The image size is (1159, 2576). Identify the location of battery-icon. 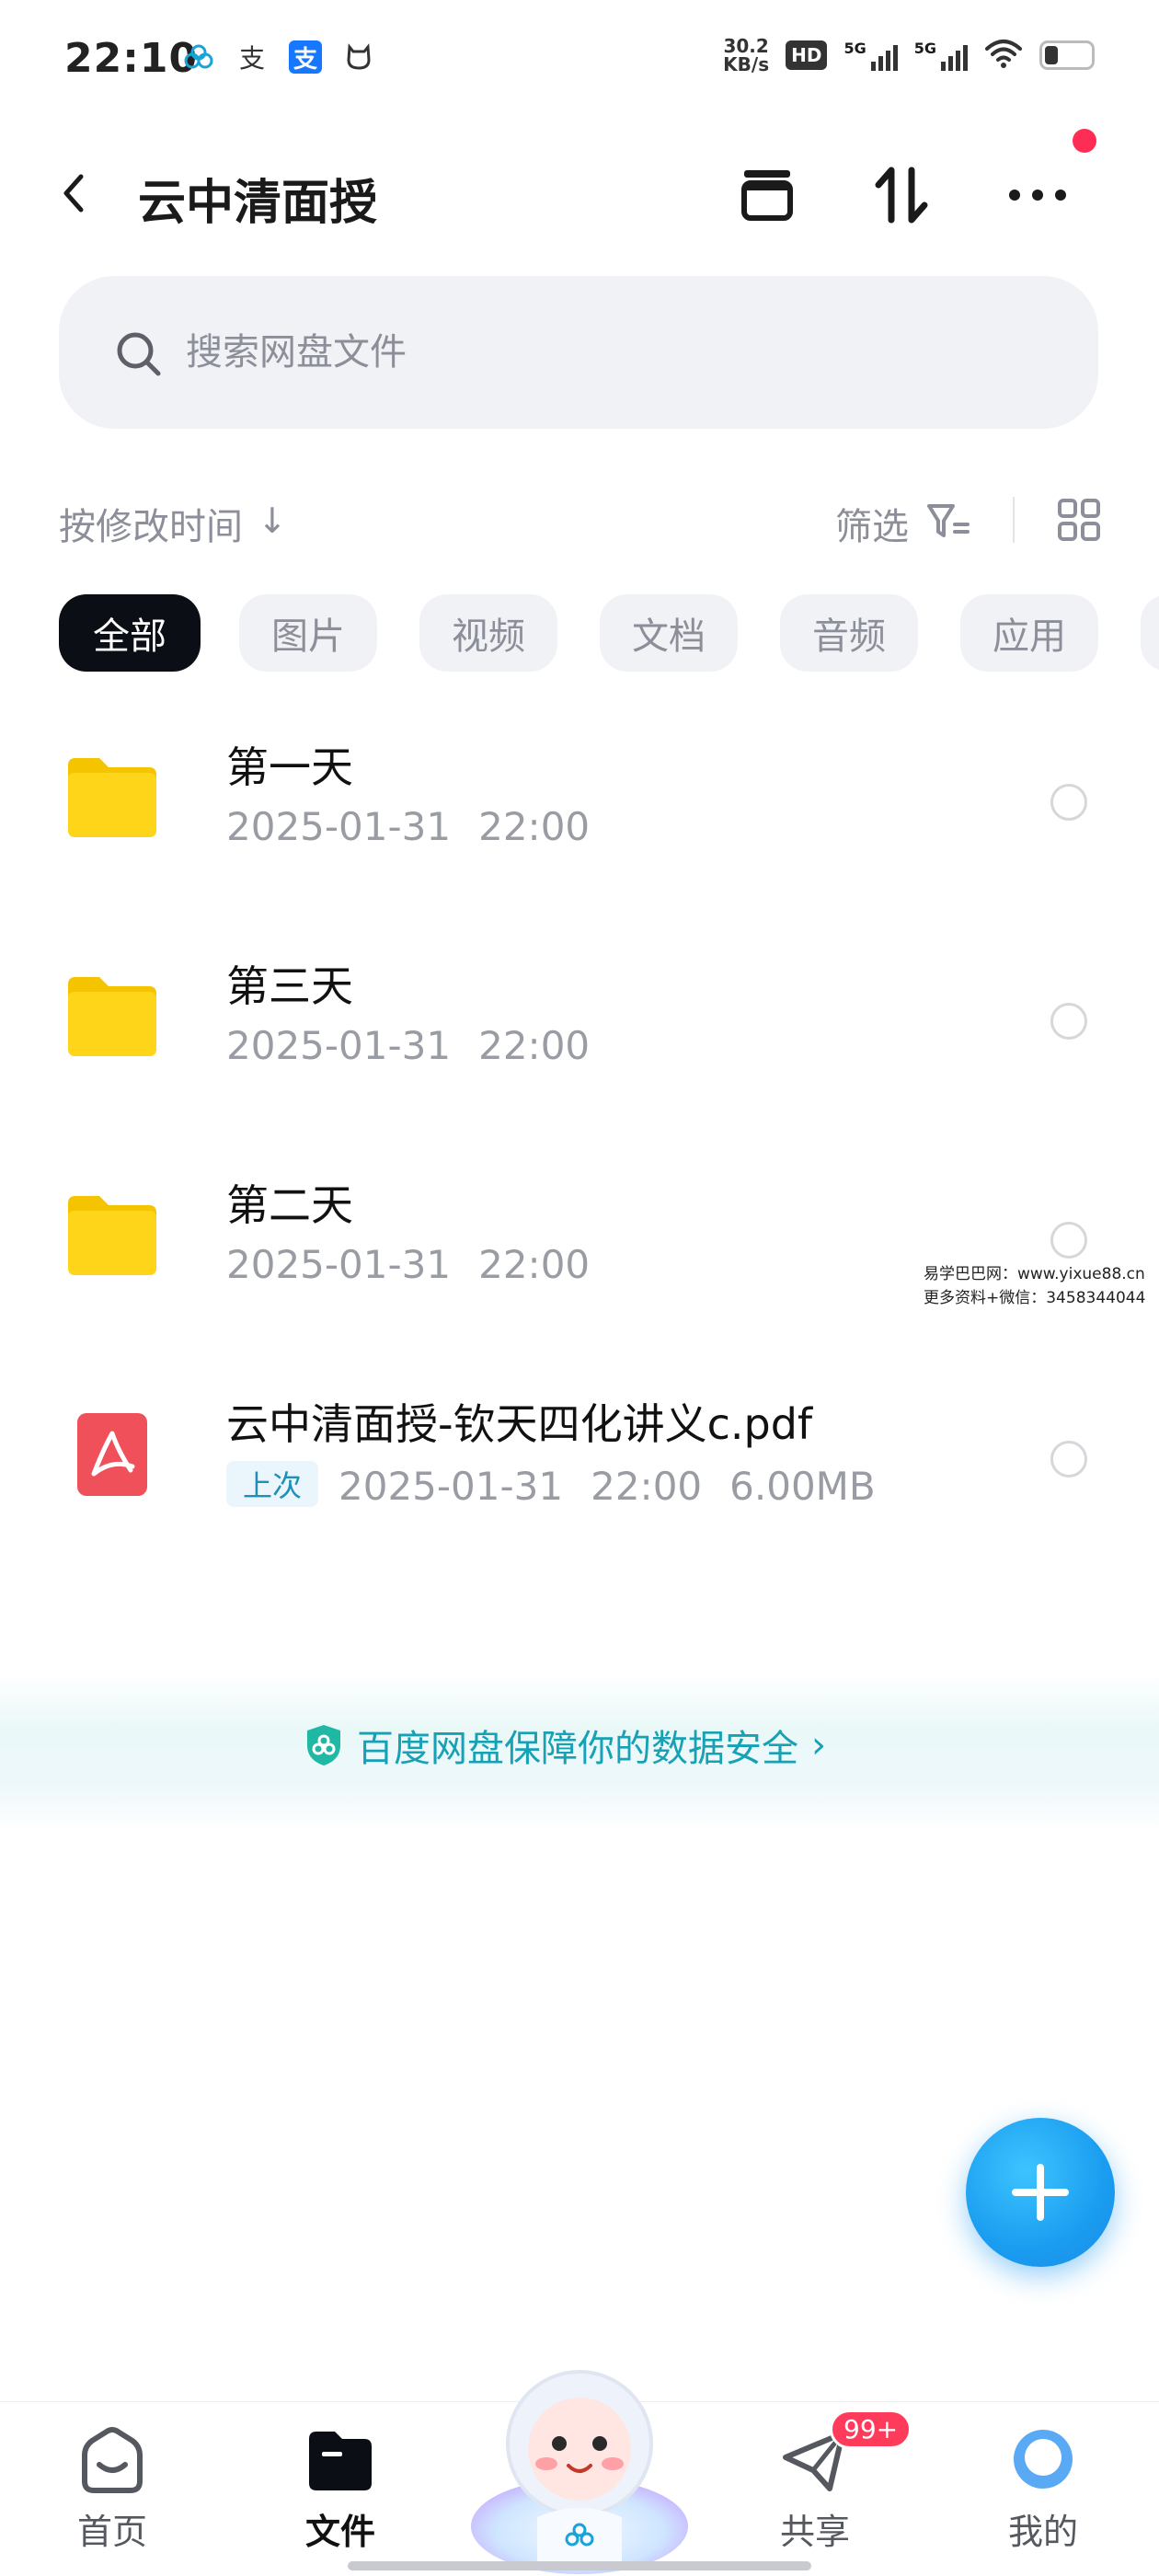
(1067, 55).